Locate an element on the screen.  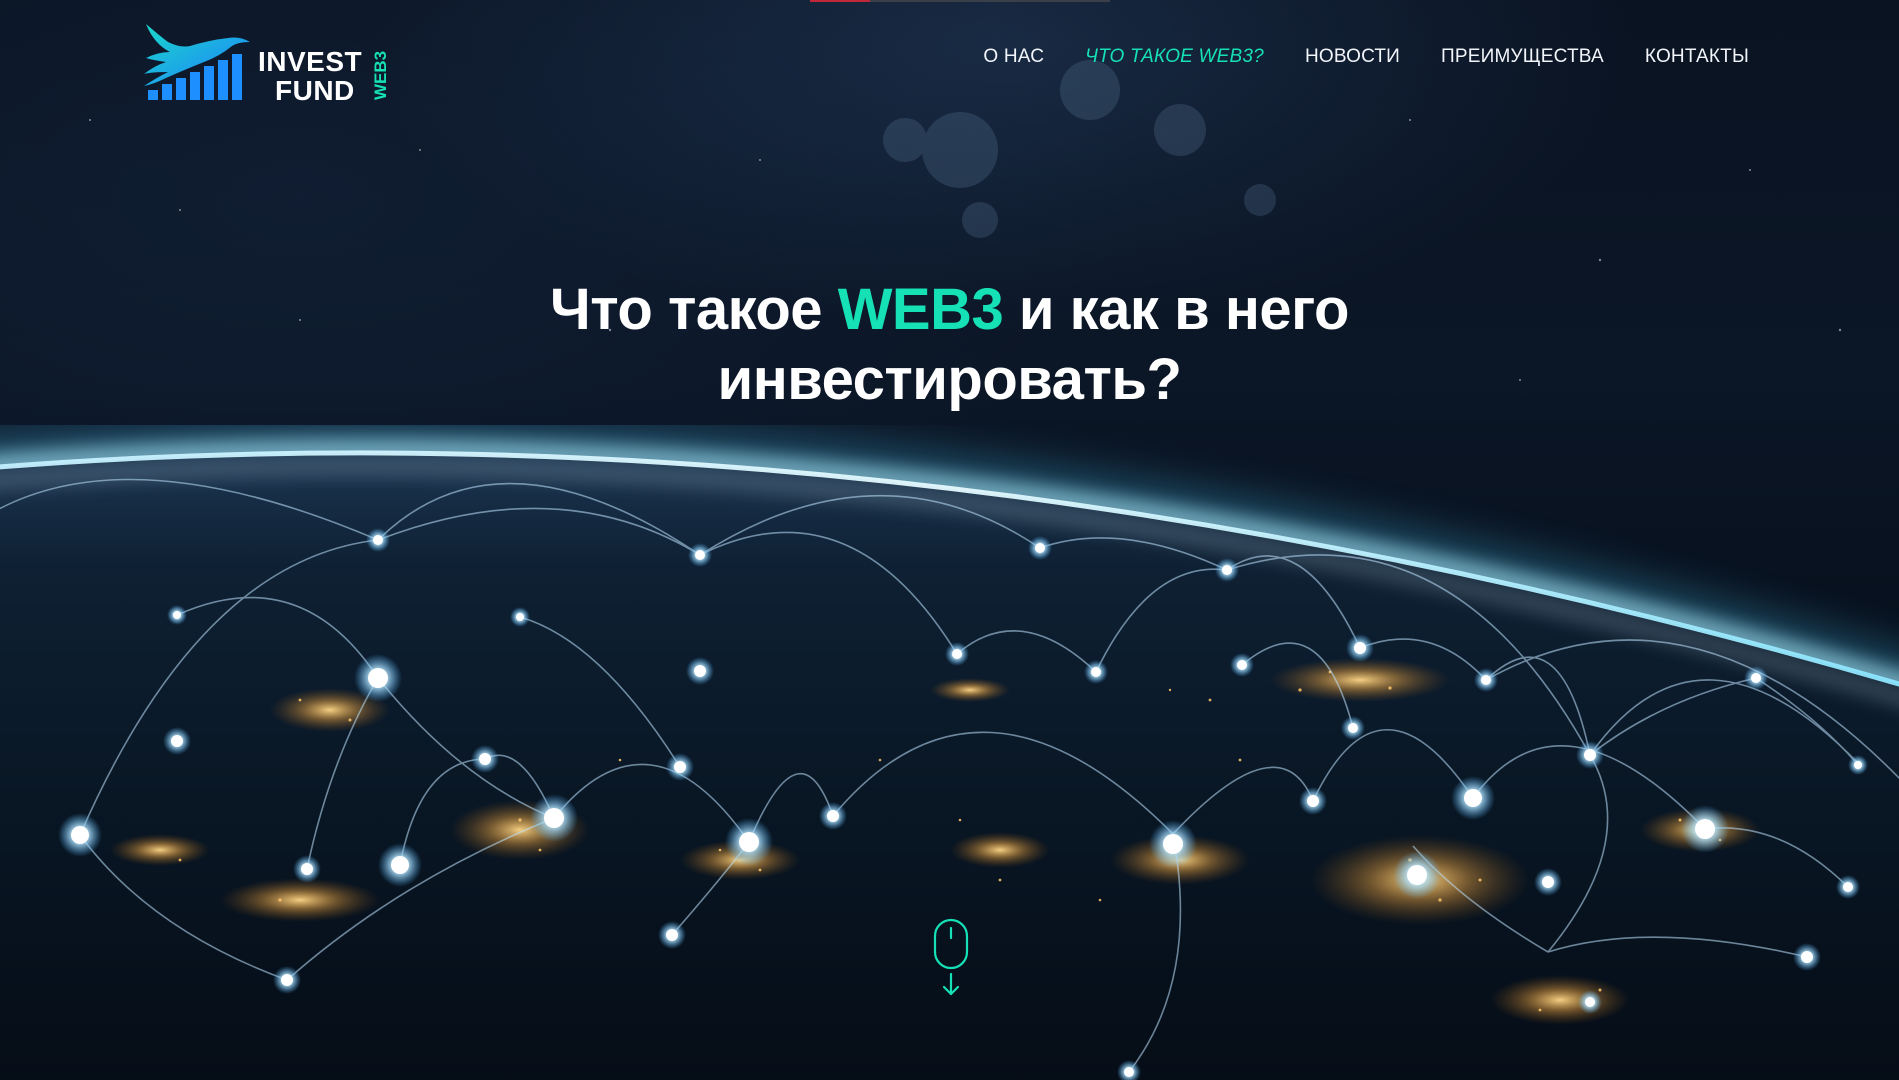
hero-title-part1: Что такое is located at coordinates (694, 309).